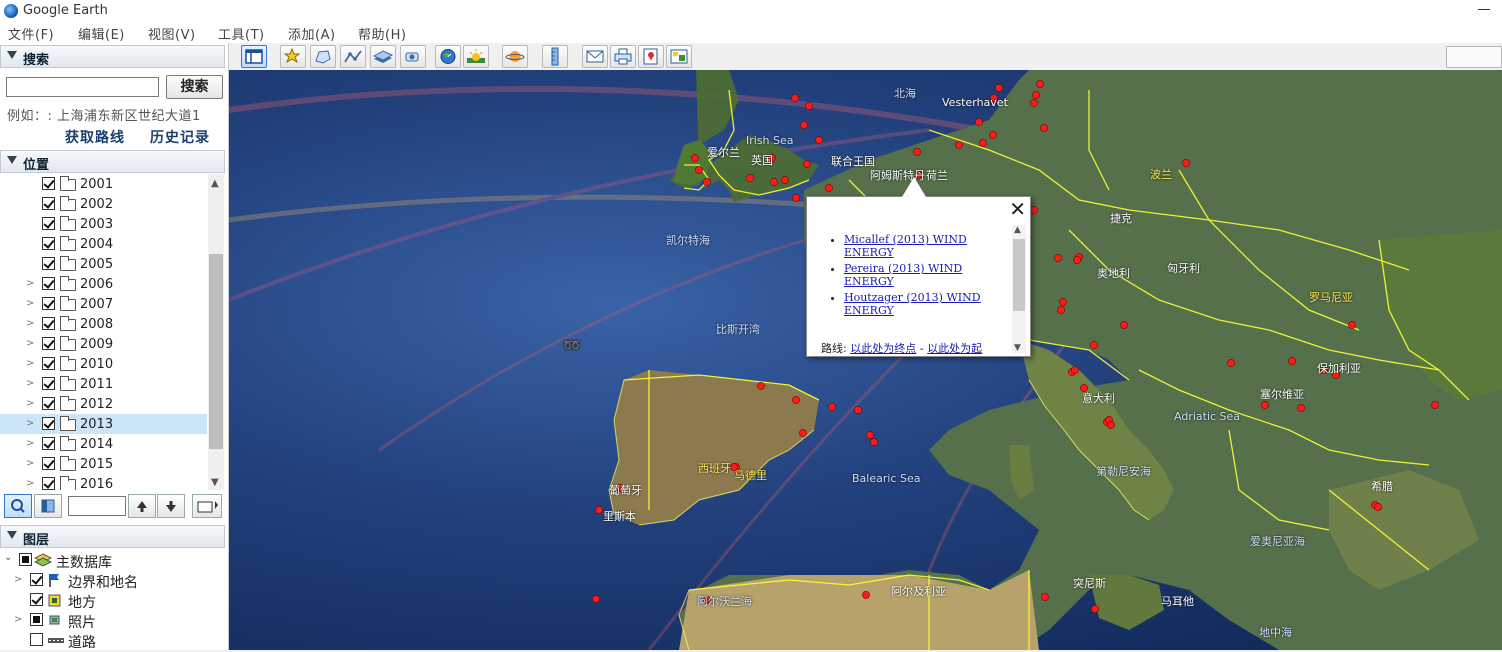 The height and width of the screenshot is (652, 1502). Describe the element at coordinates (216, 351) in the screenshot. I see `scroll-thumb` at that location.